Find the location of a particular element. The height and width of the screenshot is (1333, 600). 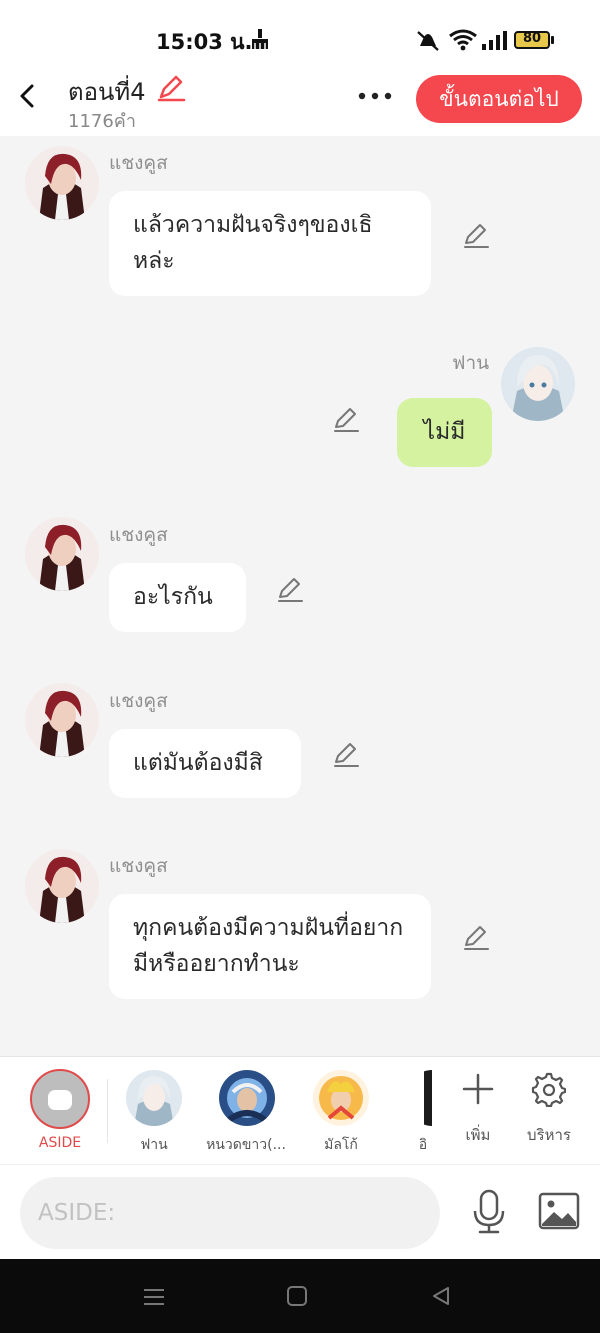

avatar-fan is located at coordinates (538, 384).